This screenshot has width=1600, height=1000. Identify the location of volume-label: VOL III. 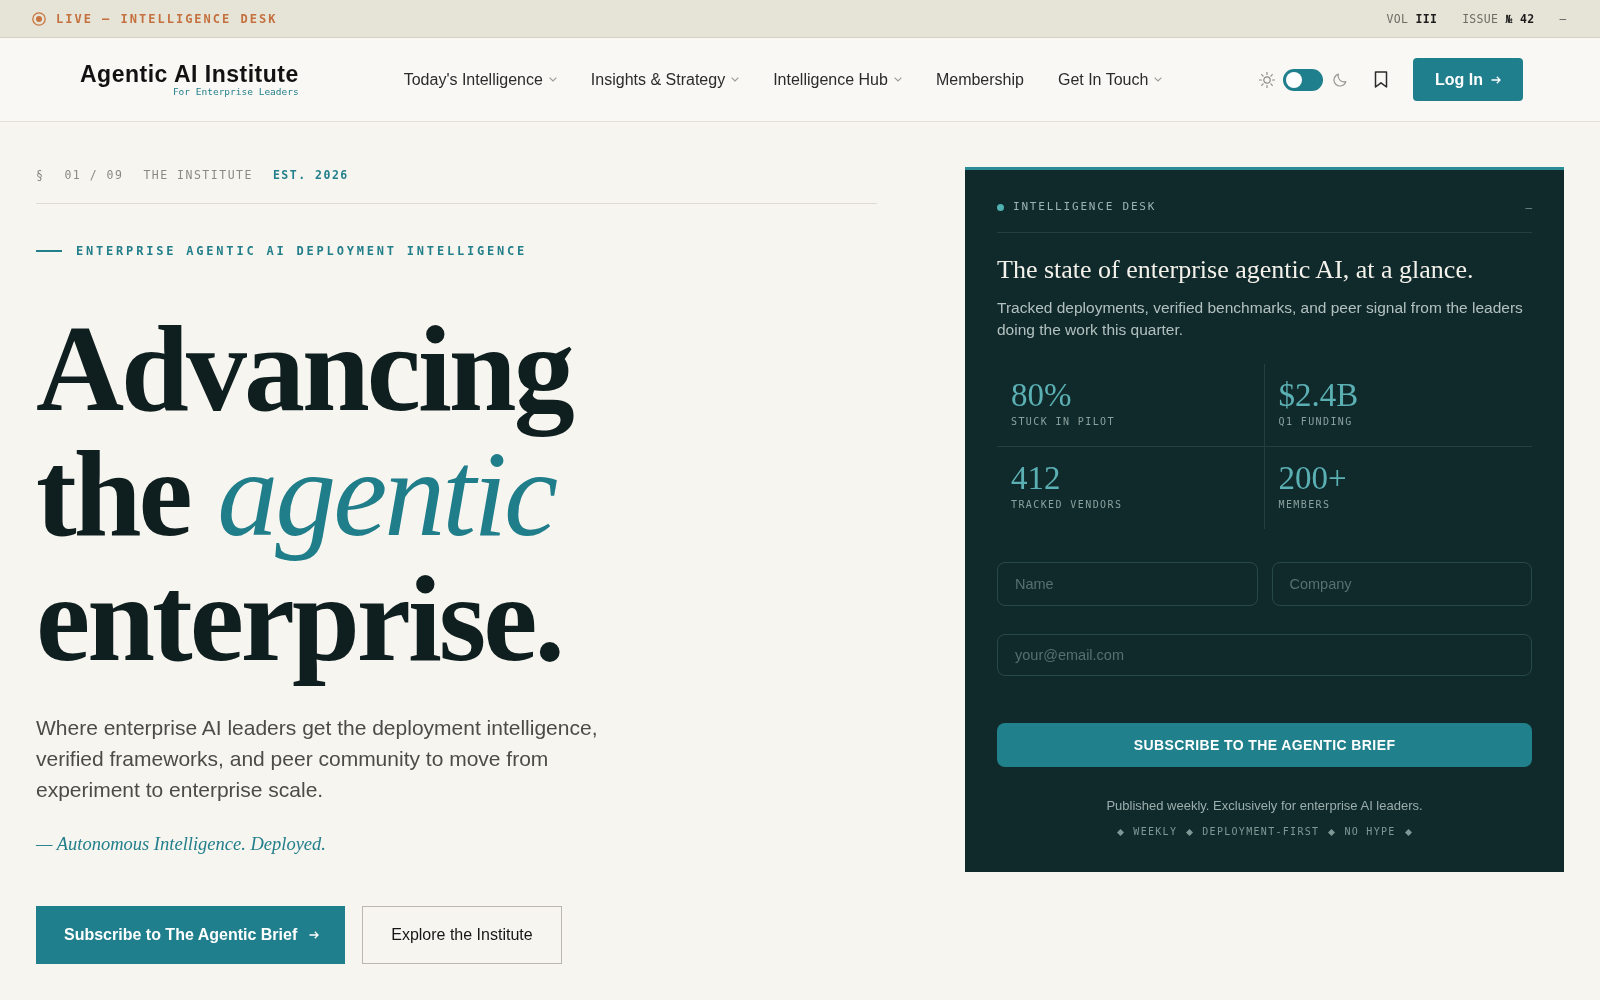
(1412, 18).